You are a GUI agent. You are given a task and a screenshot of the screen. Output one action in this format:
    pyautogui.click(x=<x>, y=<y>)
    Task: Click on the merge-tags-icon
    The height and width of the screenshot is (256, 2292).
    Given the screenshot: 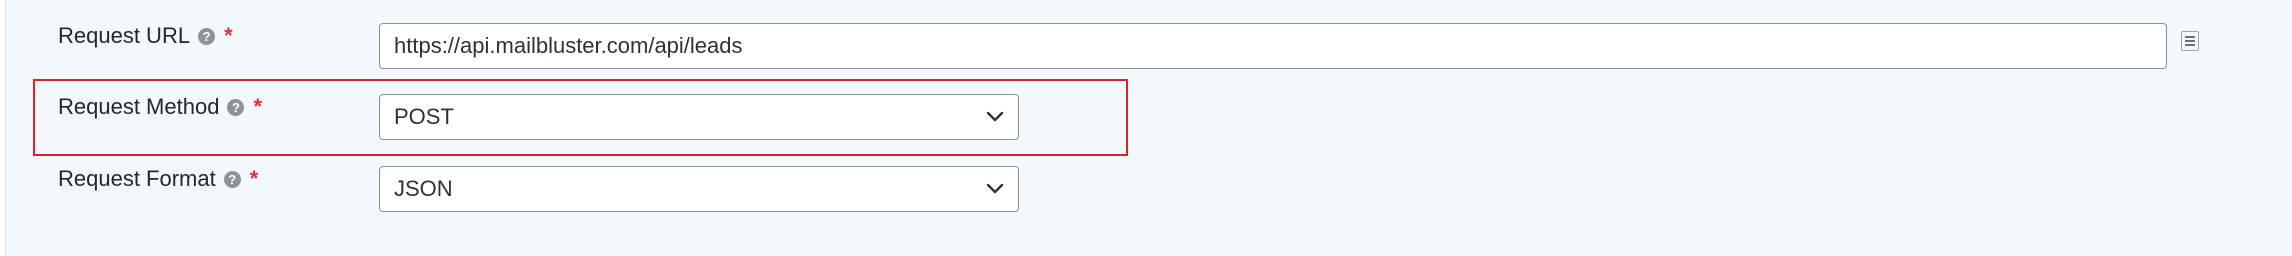 What is the action you would take?
    pyautogui.click(x=2190, y=41)
    